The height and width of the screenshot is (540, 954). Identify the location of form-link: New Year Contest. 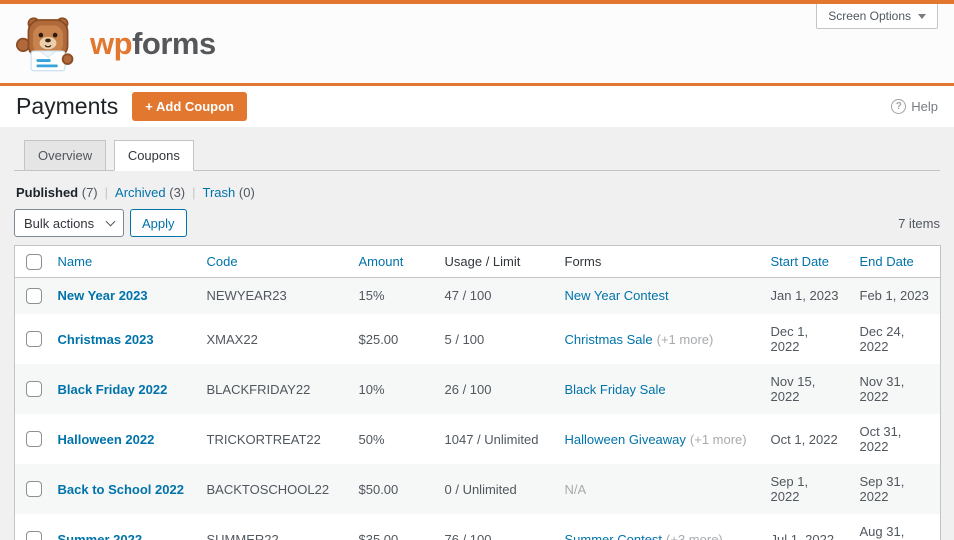
(617, 295).